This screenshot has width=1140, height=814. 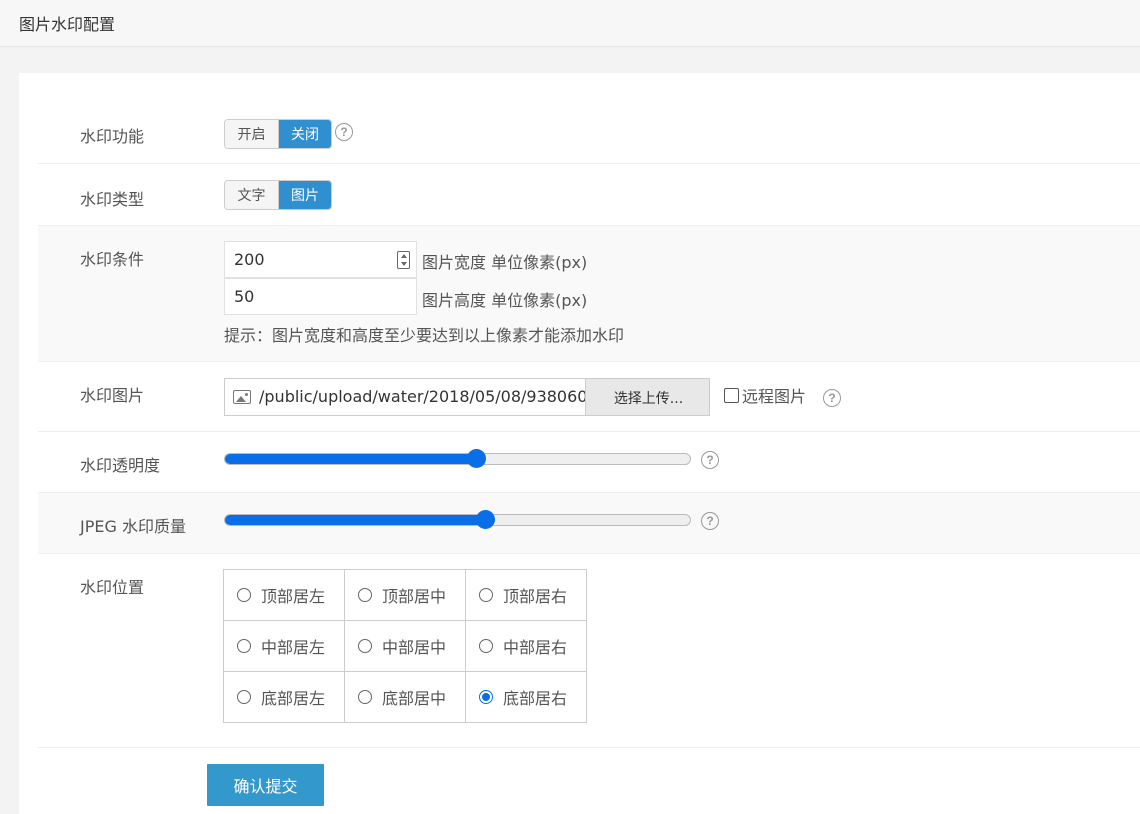 What do you see at coordinates (293, 596) in the screenshot?
I see `position-option-label: 顶部居左` at bounding box center [293, 596].